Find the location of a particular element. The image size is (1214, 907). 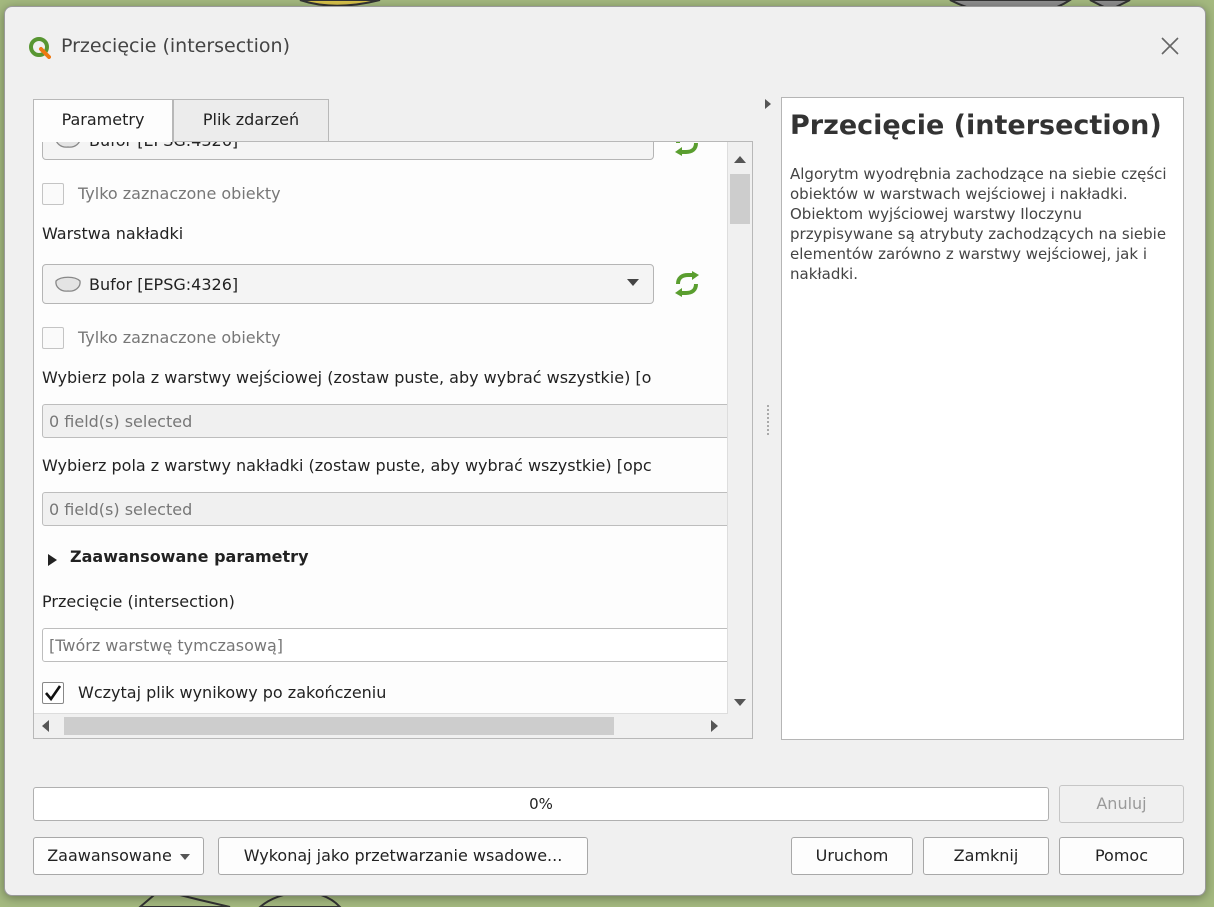

close-icon is located at coordinates (1170, 46).